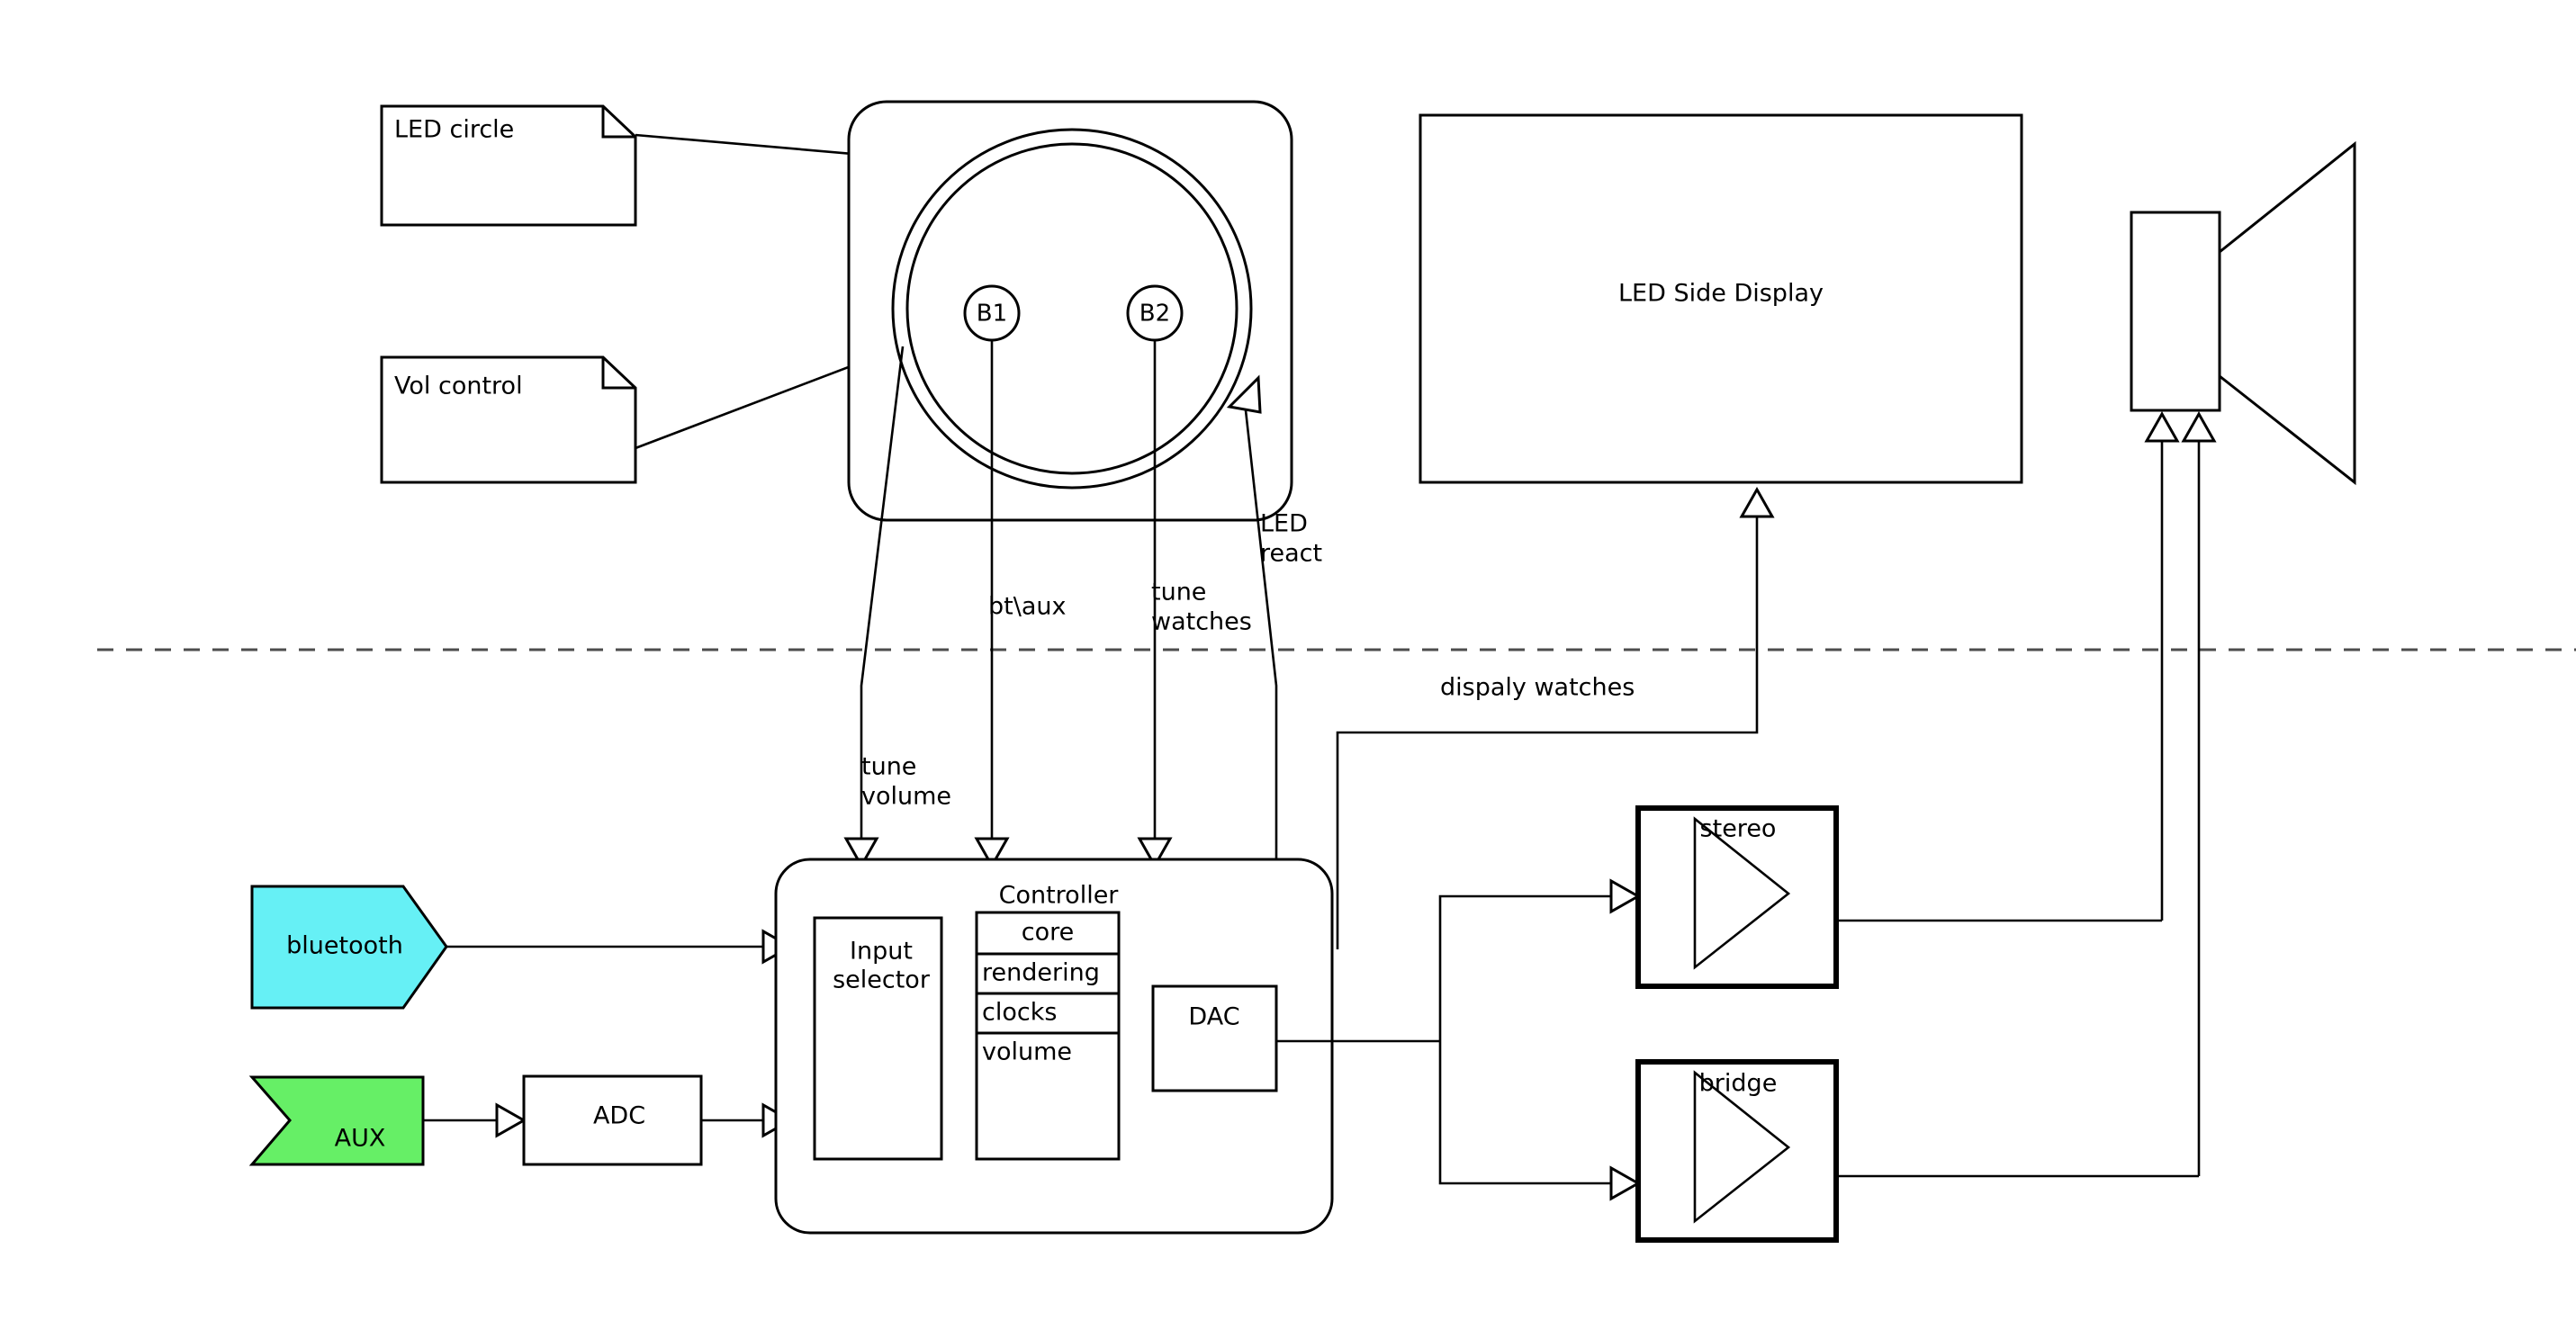 The image size is (2576, 1339). Describe the element at coordinates (337, 1120) in the screenshot. I see `input-aux-hit` at that location.